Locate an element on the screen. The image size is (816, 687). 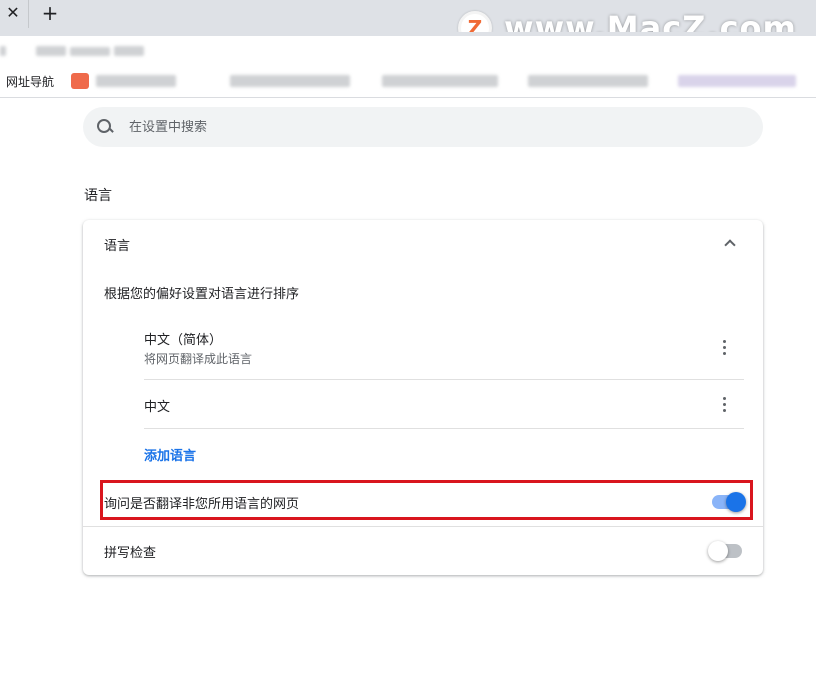
search-input is located at coordinates (409, 127).